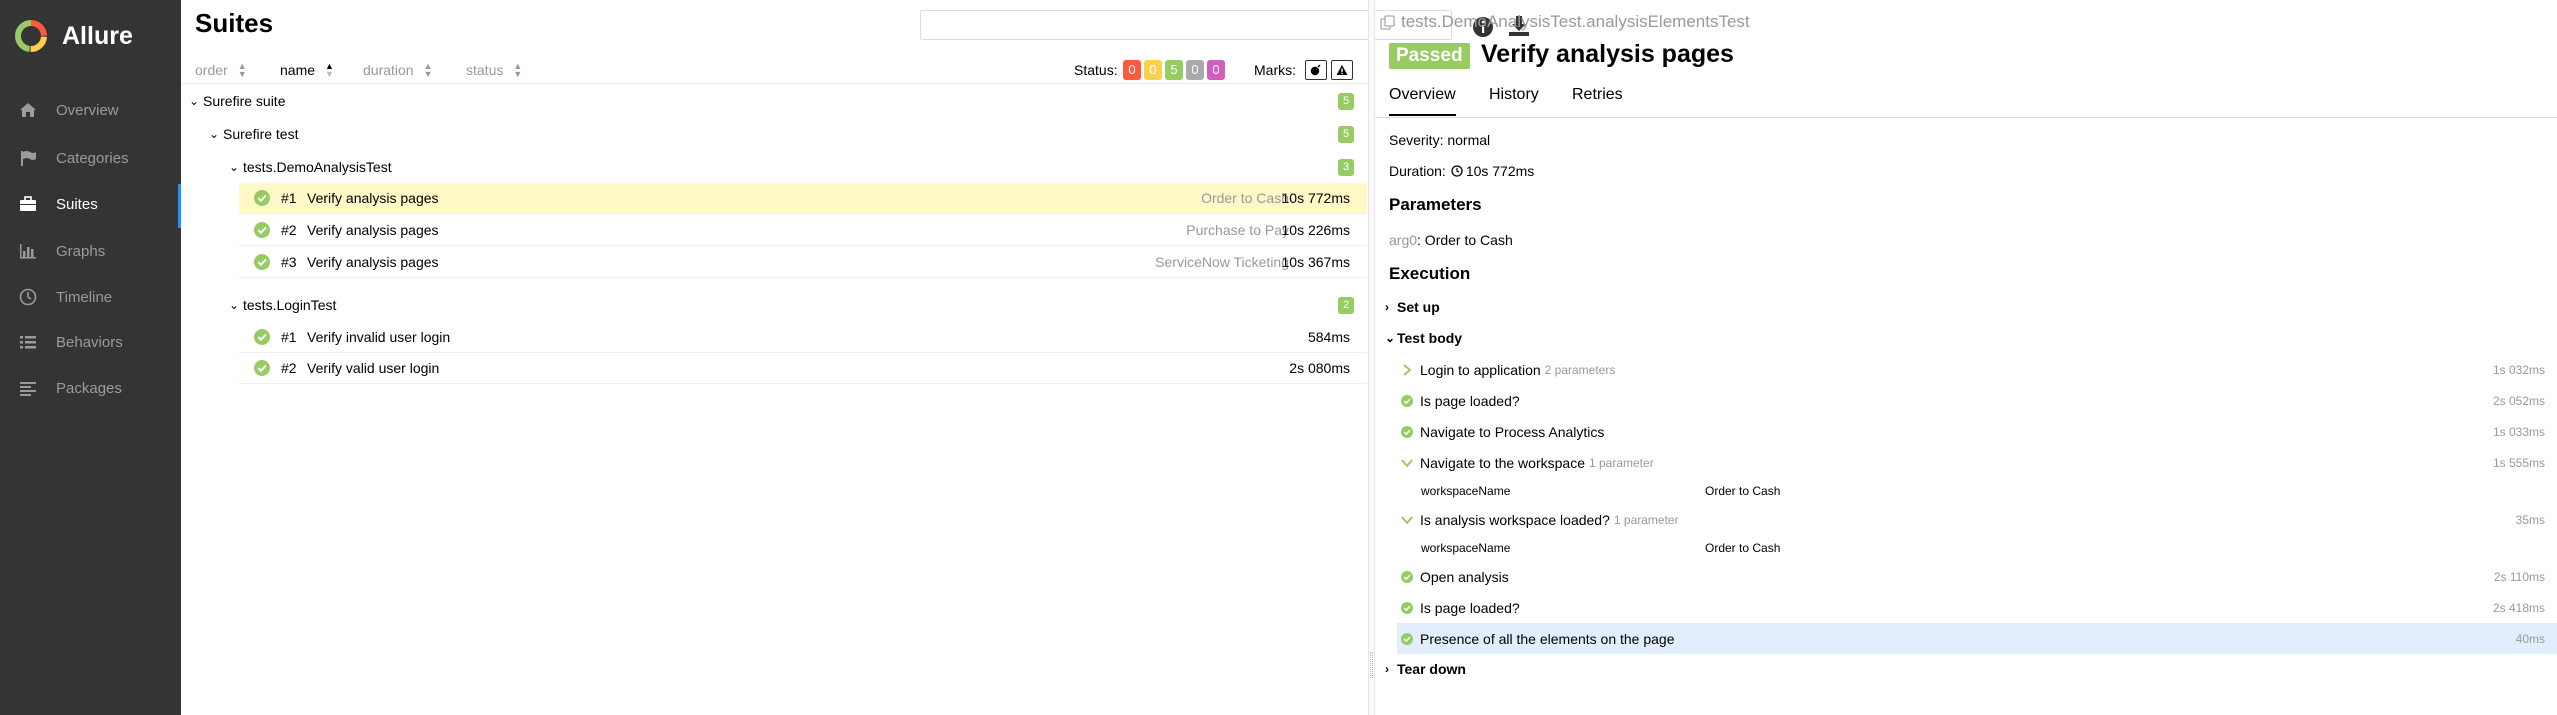 The image size is (2557, 715). I want to click on allure-logo-icon, so click(31, 36).